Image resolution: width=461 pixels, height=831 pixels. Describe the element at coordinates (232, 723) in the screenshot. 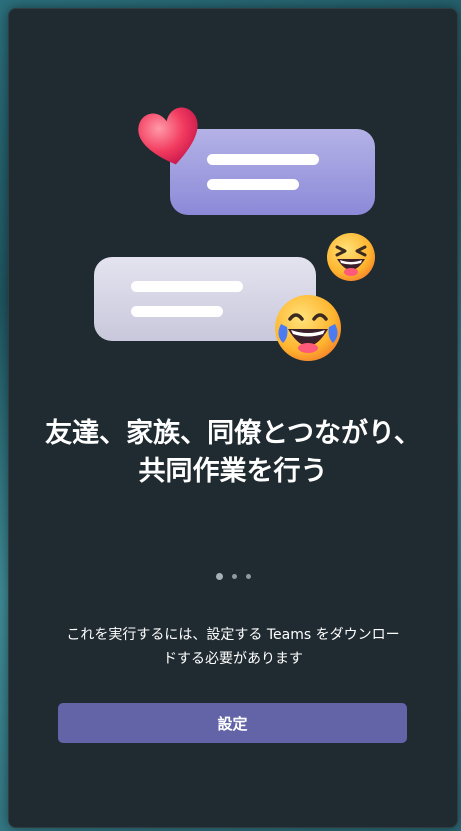

I see `setup-button: 設定` at that location.